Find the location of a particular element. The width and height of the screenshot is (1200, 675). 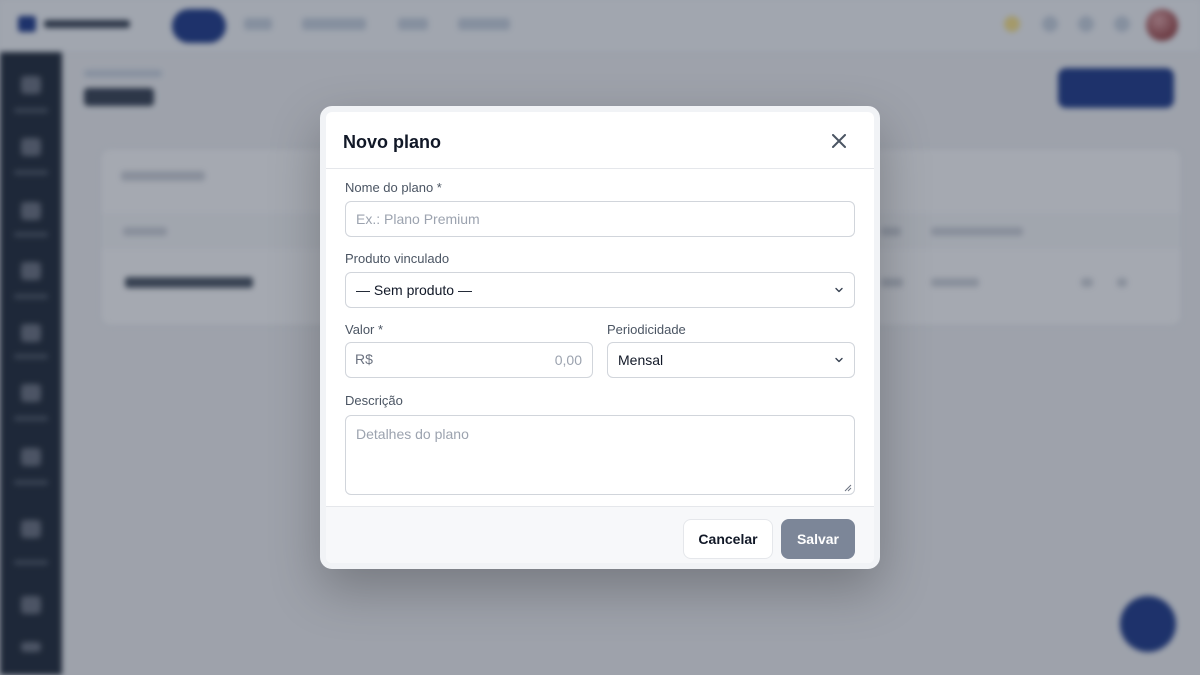

amount-input is located at coordinates (469, 360).